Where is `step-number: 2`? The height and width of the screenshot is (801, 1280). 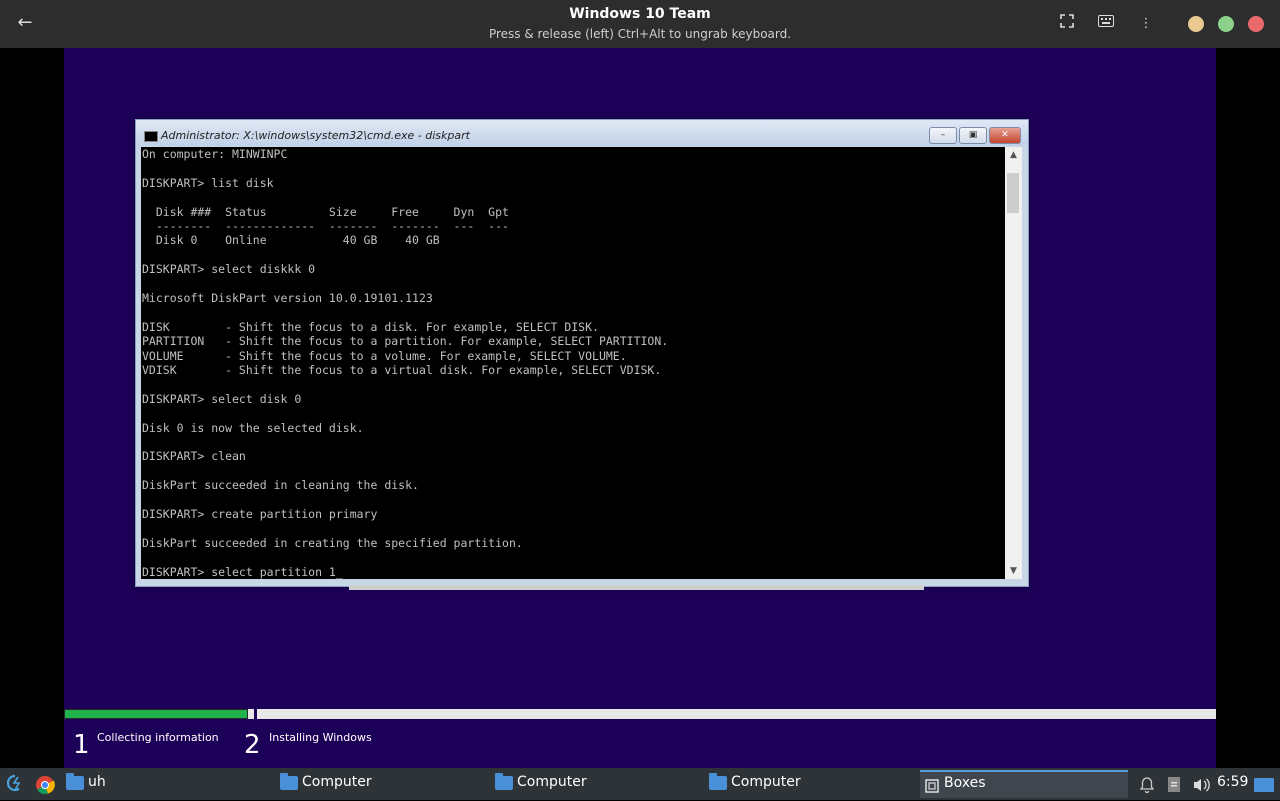 step-number: 2 is located at coordinates (252, 745).